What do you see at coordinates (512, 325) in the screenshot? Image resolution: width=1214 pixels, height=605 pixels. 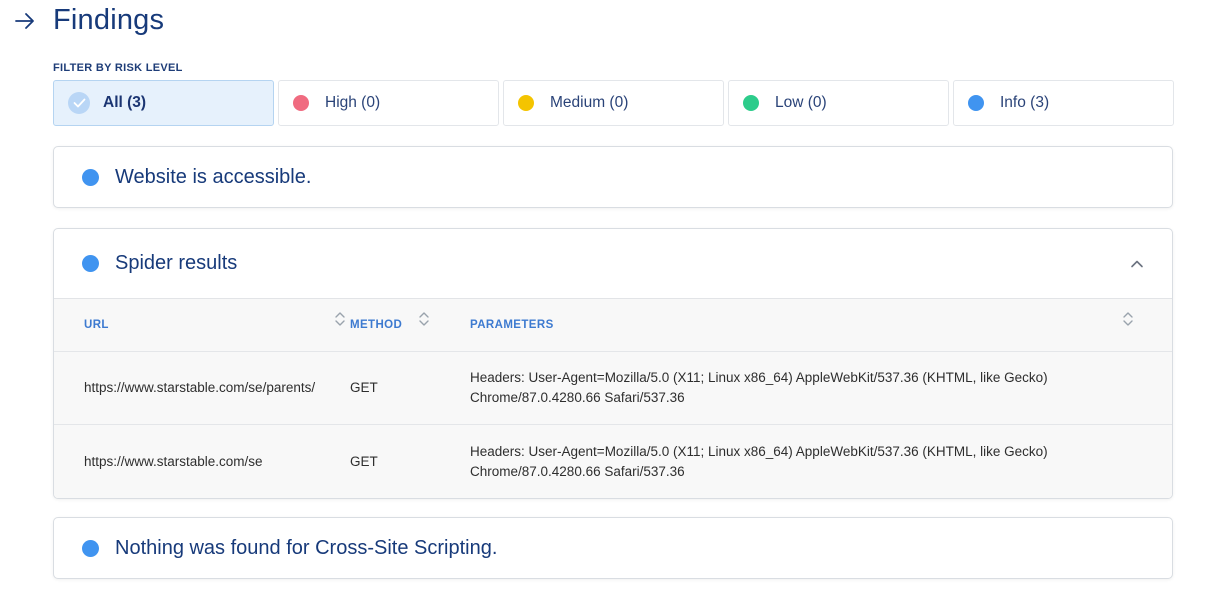 I see `parameters-header-label: PARAMETERS` at bounding box center [512, 325].